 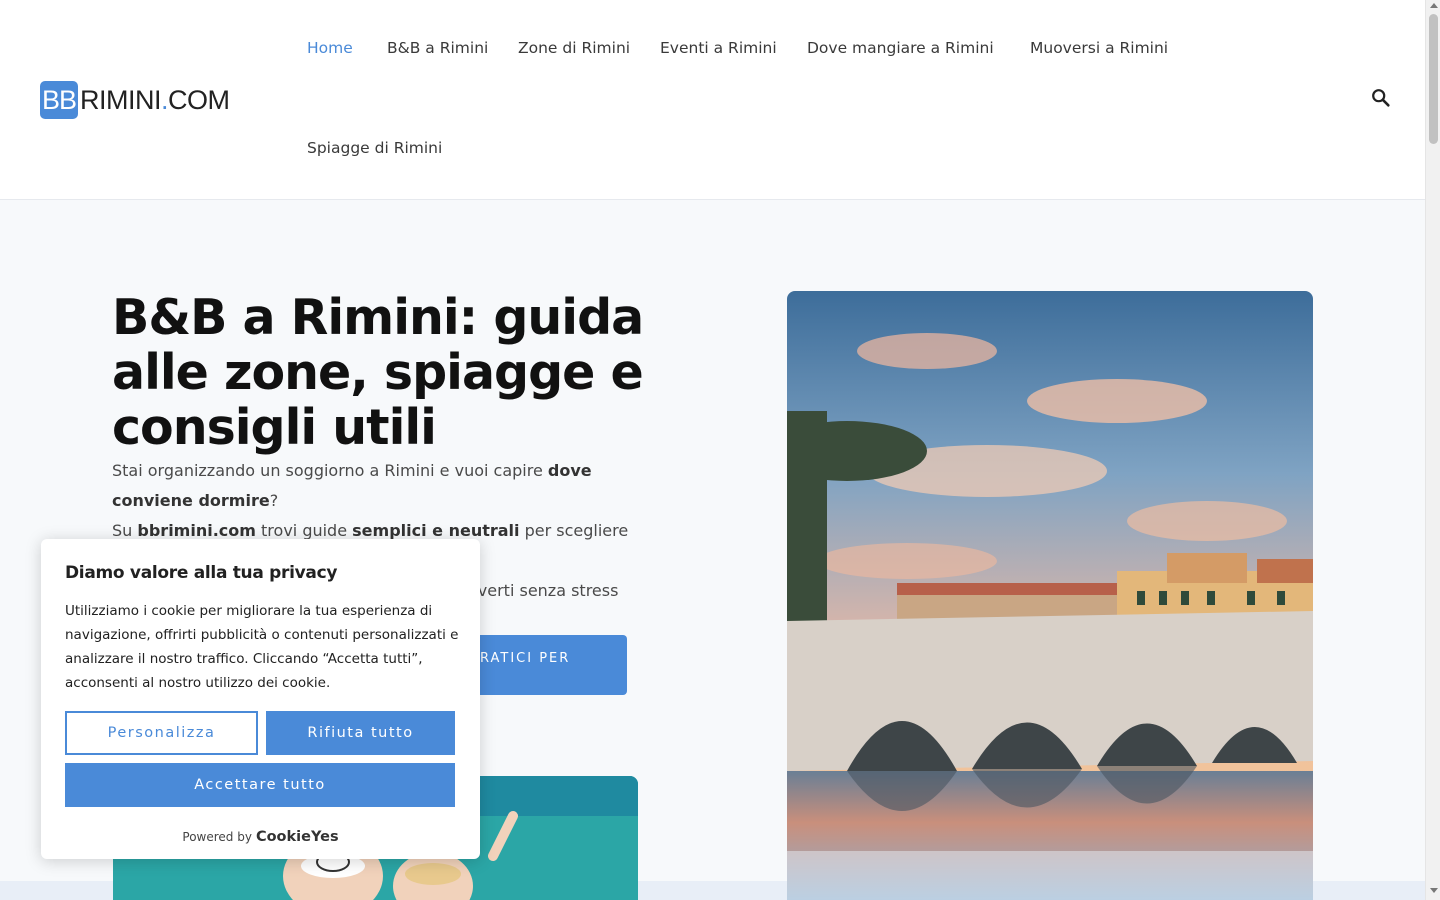 I want to click on scroll-thumb, so click(x=1433, y=79).